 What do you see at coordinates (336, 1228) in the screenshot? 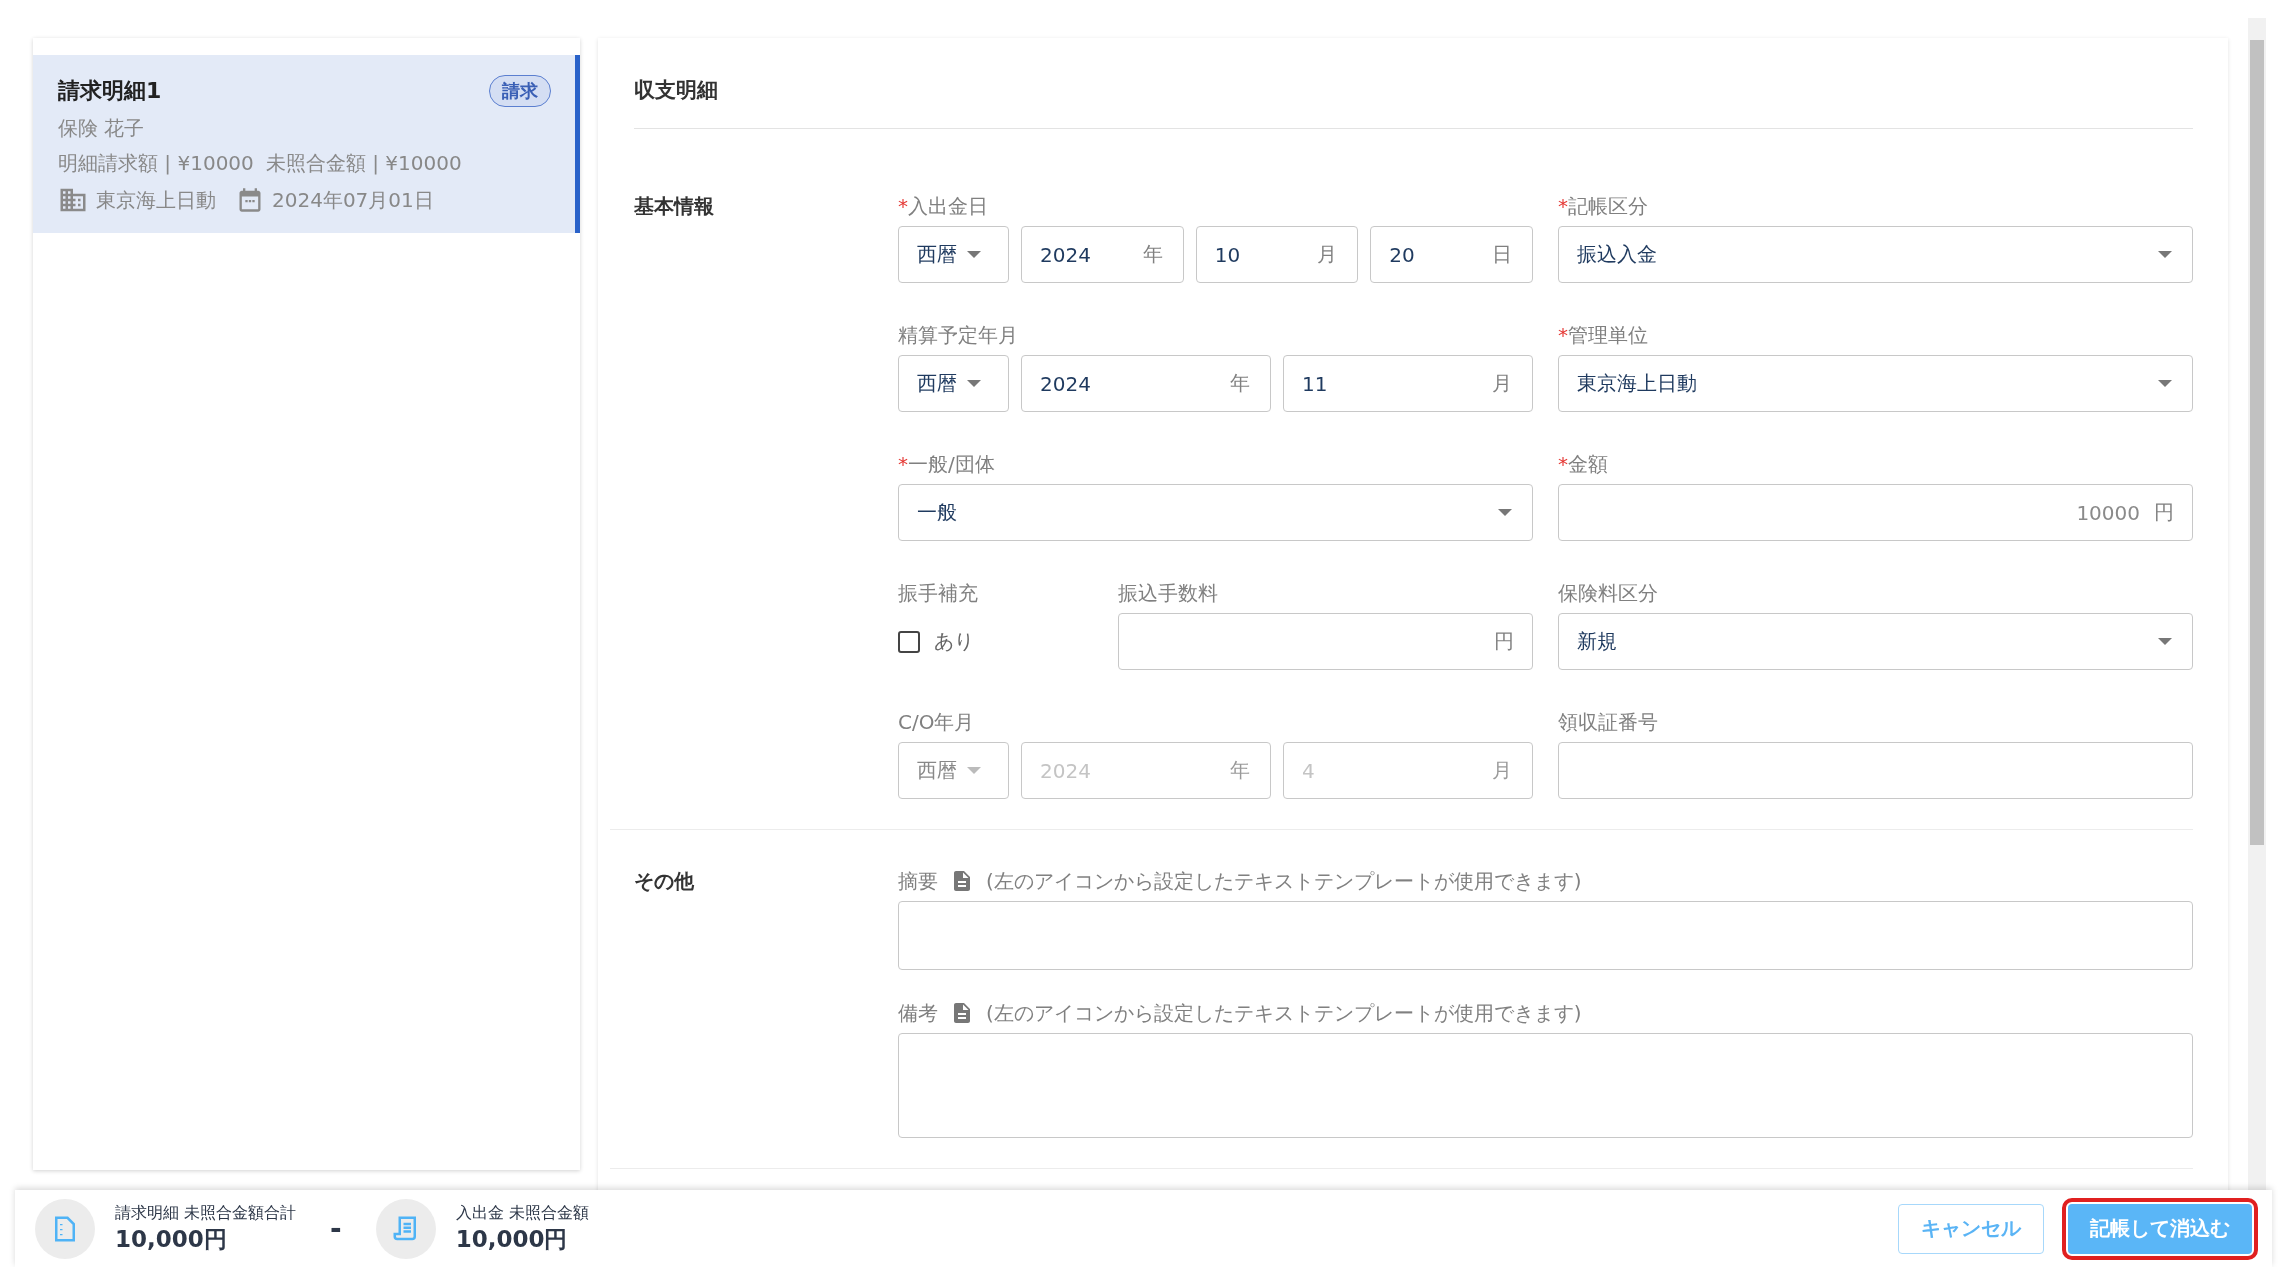
I see `minus-sign: -` at bounding box center [336, 1228].